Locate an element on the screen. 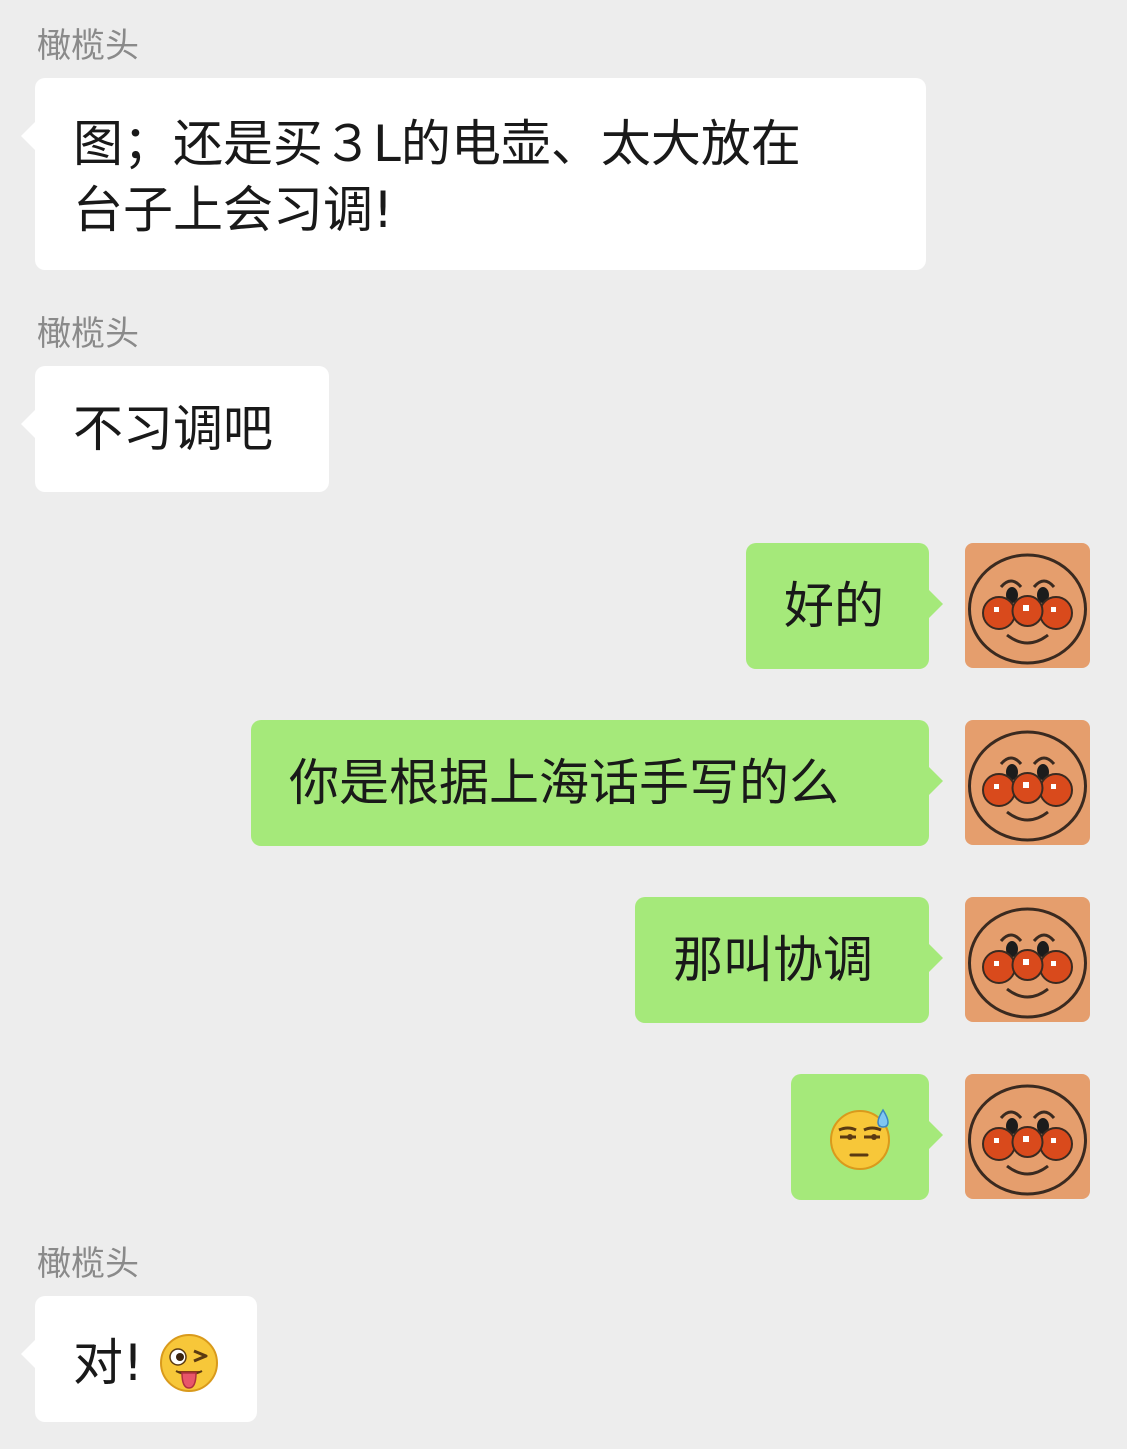 This screenshot has width=1127, height=1449. message-bubble-incoming: 不习调吧 is located at coordinates (175, 429).